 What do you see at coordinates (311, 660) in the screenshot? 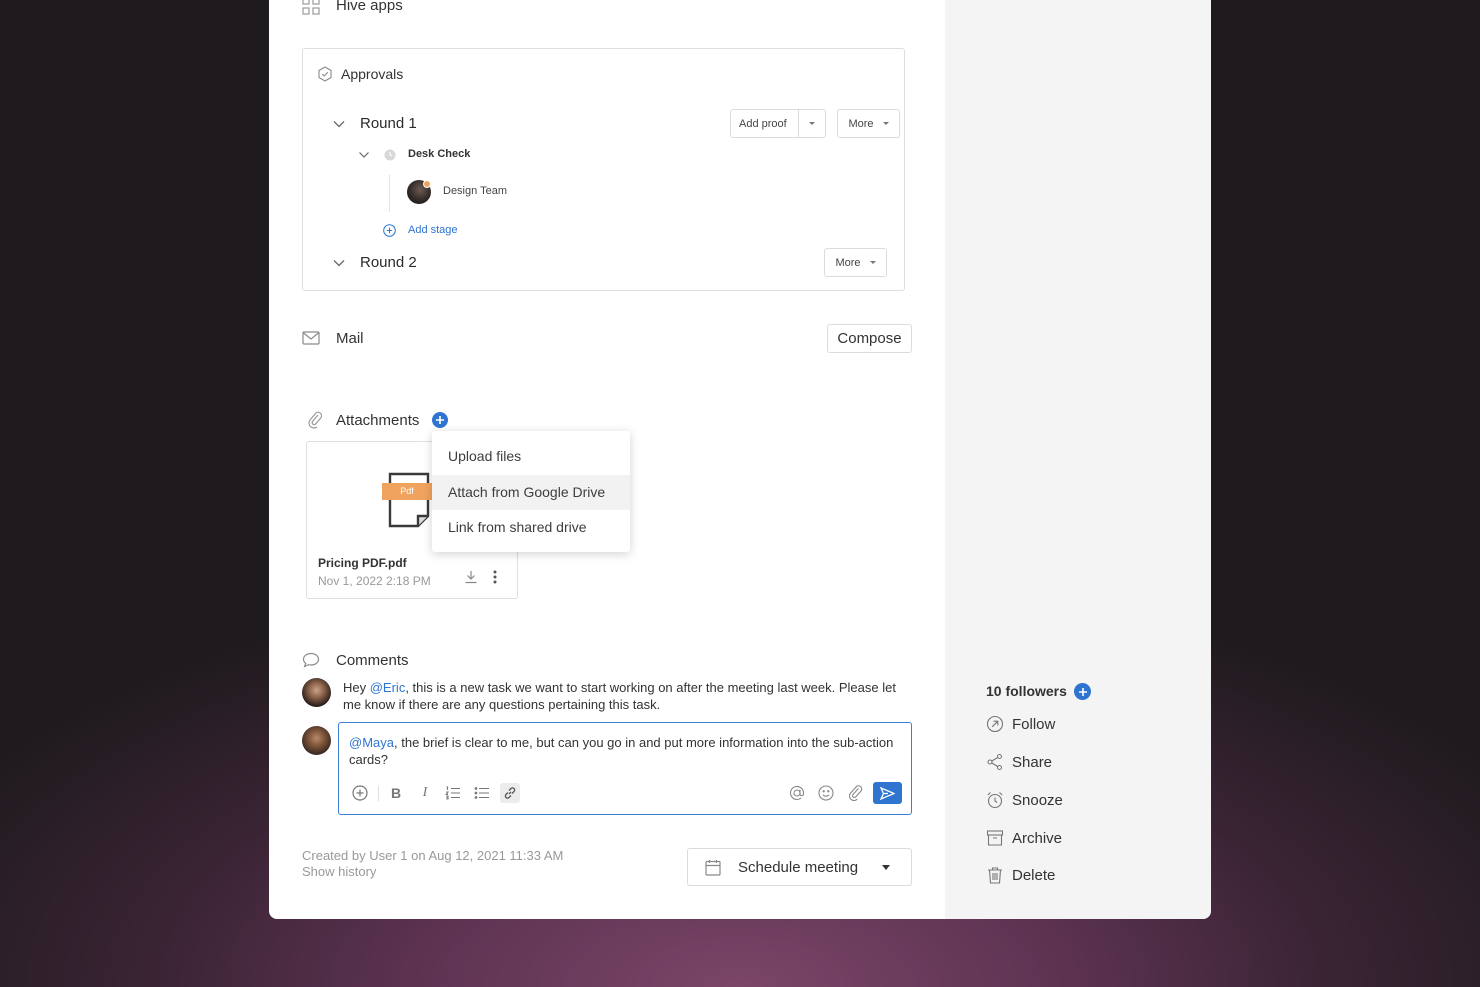
I see `comment-bubble-icon` at bounding box center [311, 660].